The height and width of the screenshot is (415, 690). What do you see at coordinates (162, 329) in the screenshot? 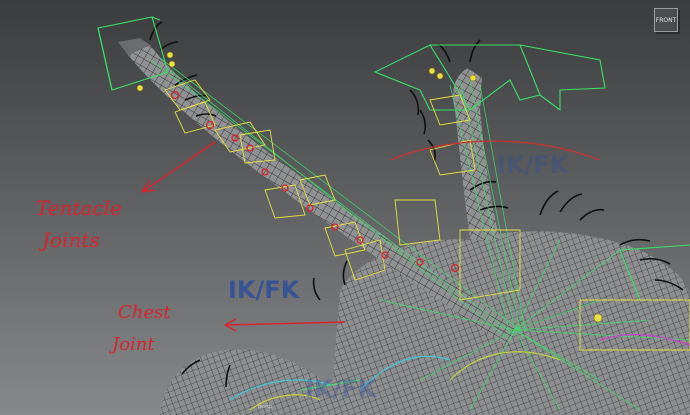
I see `annotation-chest-joint: Chest Joint` at bounding box center [162, 329].